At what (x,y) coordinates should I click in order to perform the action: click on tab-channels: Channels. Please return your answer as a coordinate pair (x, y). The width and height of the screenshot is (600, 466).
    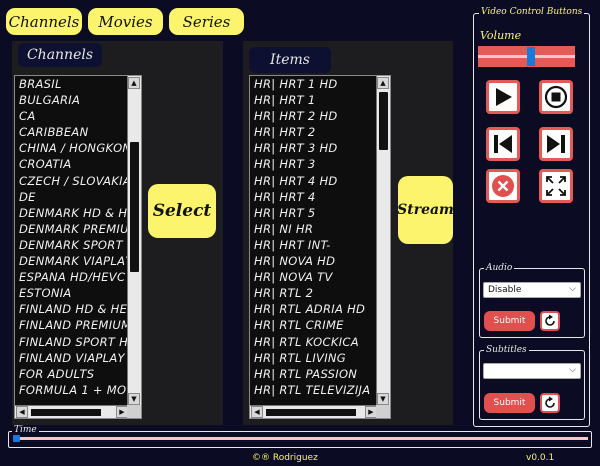
    Looking at the image, I should click on (44, 21).